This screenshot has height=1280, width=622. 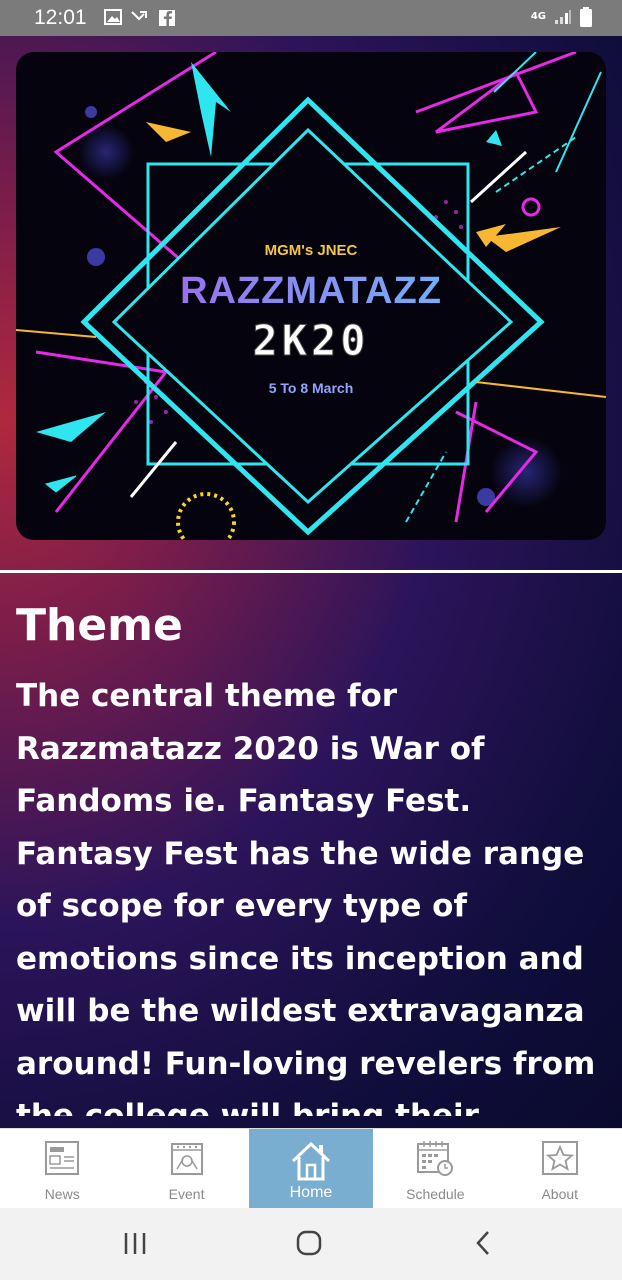 I want to click on home-button-icon, so click(x=309, y=1243).